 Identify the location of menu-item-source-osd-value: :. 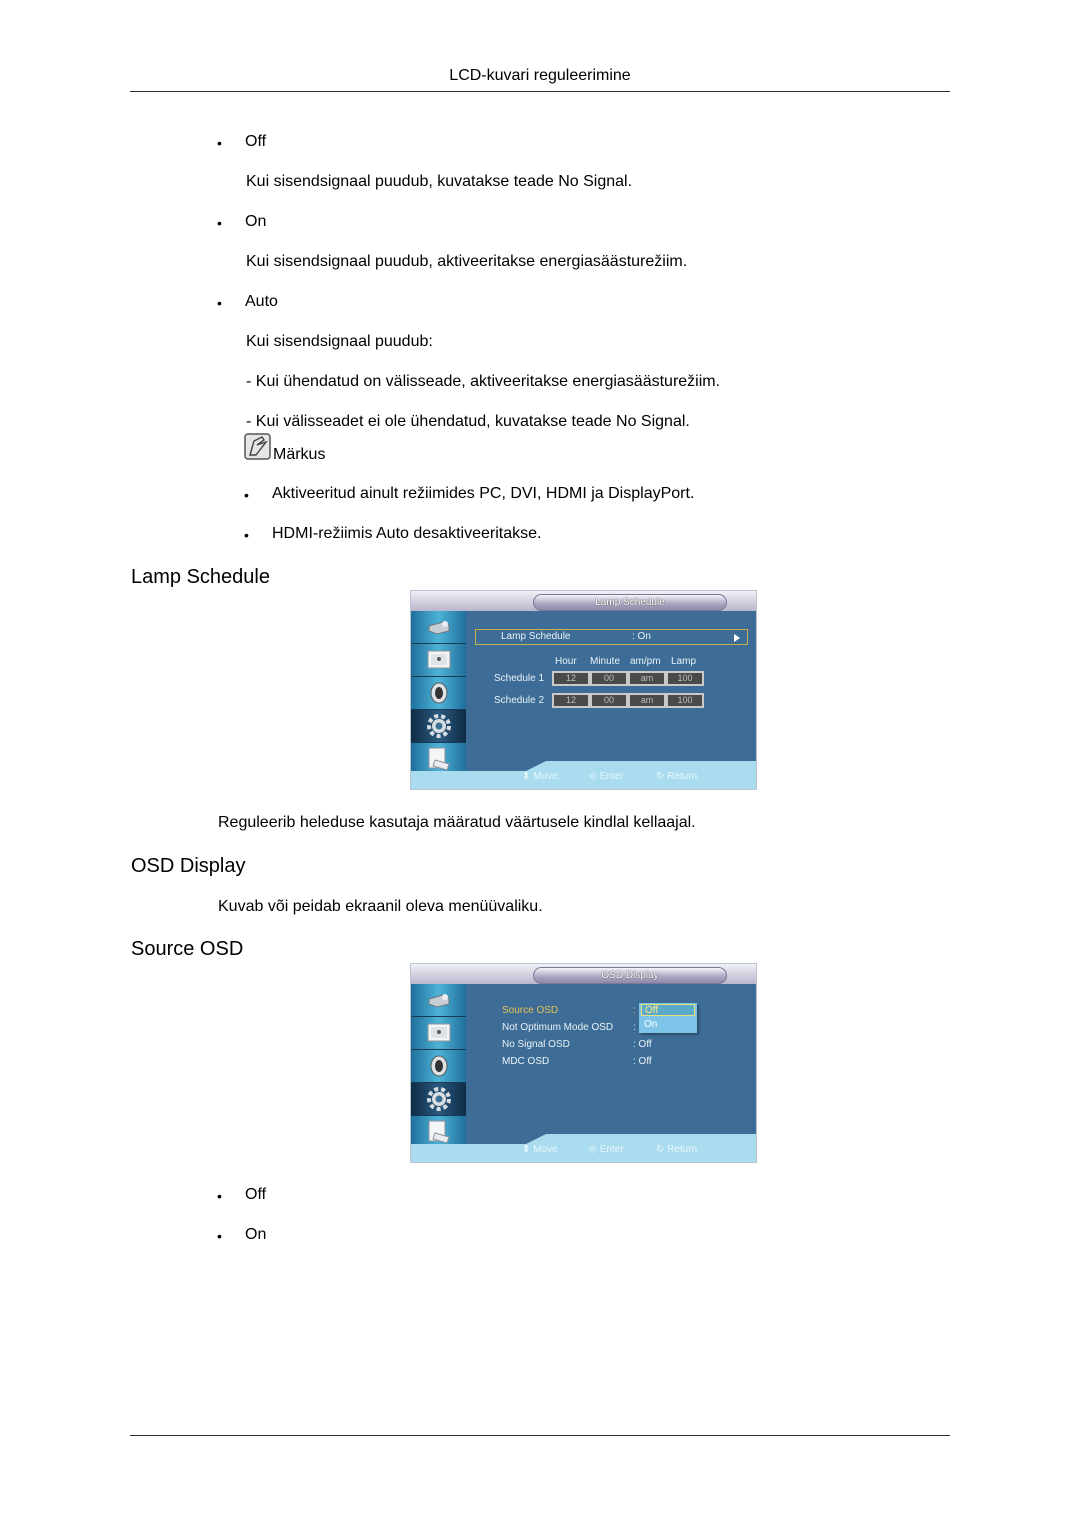
(634, 1010).